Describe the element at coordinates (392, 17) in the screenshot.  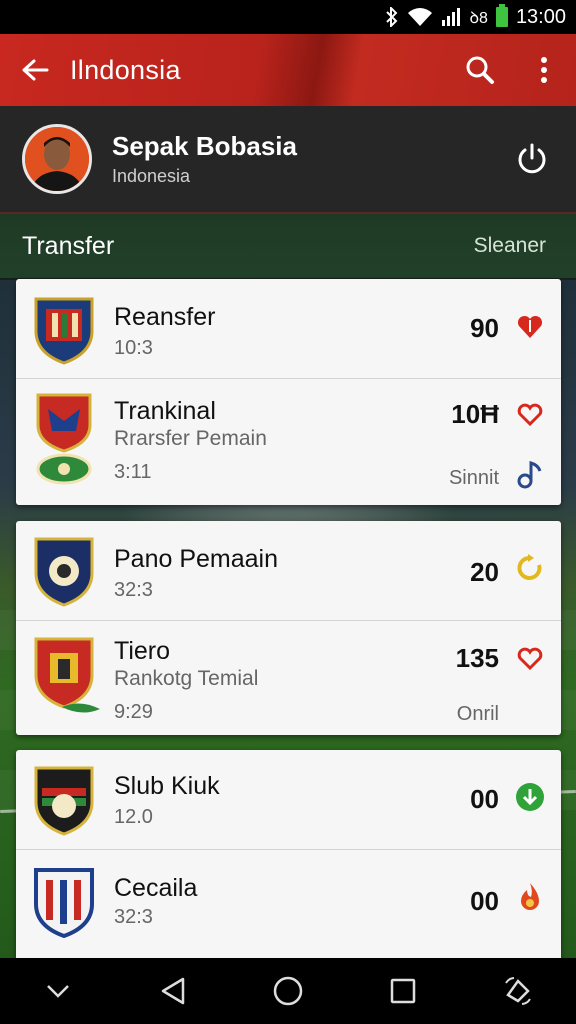
I see `bluetooth-icon` at that location.